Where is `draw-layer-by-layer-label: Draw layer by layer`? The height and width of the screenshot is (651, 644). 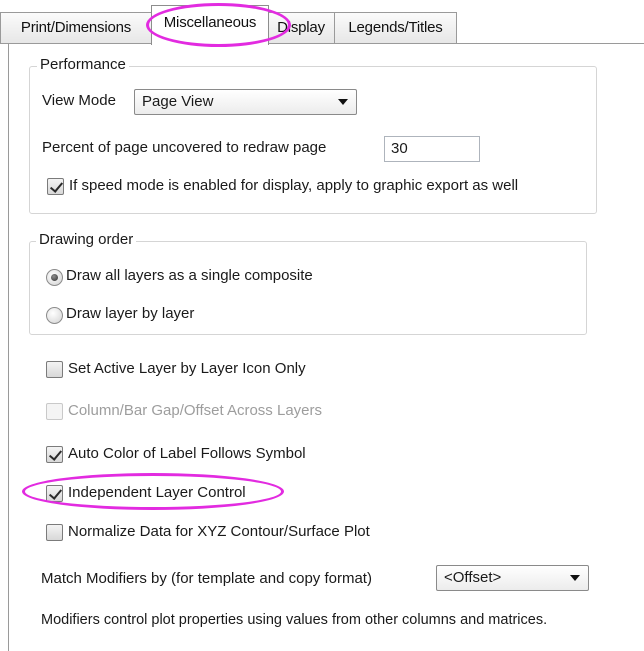
draw-layer-by-layer-label: Draw layer by layer is located at coordinates (130, 313).